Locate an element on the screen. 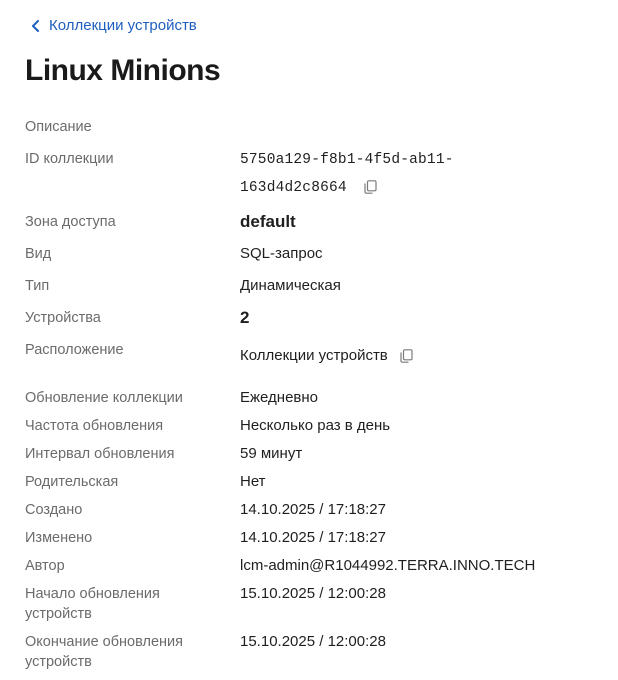  collection-id-line2: 163d4d2c8664 is located at coordinates (293, 188).